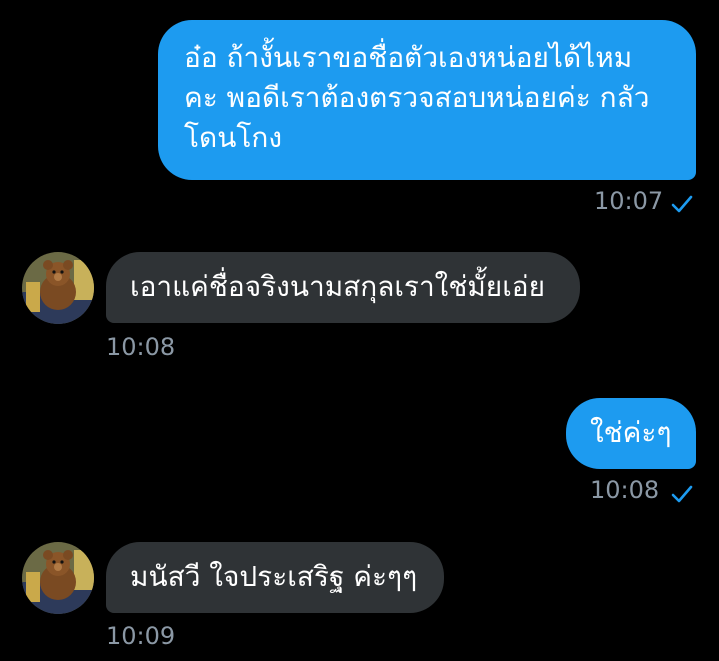  I want to click on message-text: ใช่ค่ะๆ, so click(631, 432).